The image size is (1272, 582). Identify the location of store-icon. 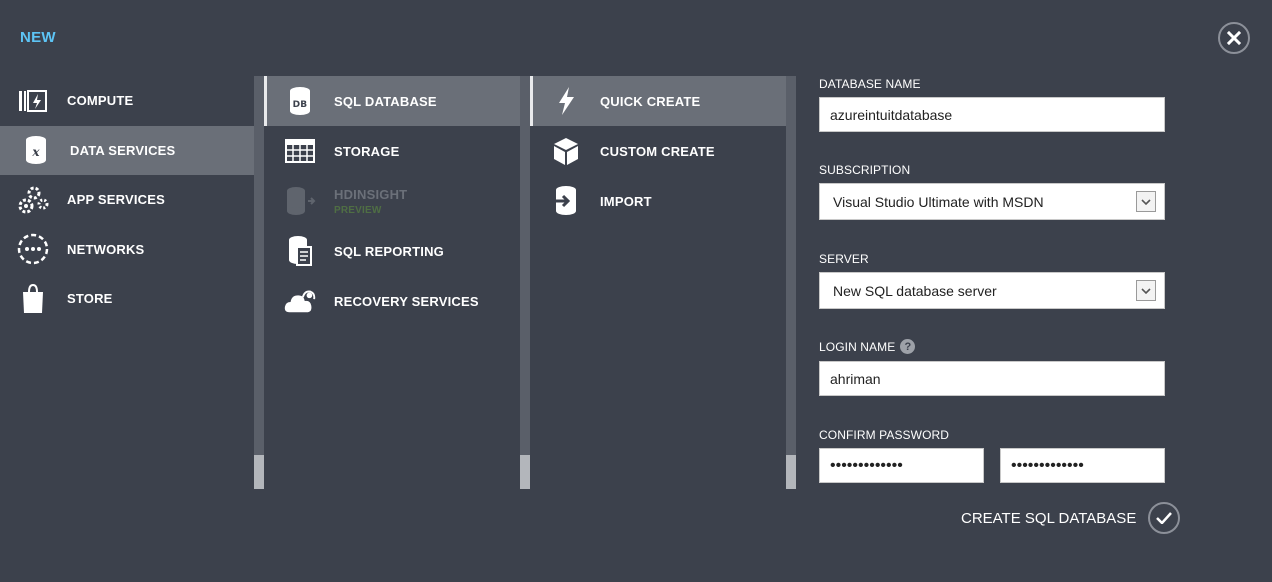
(33, 299).